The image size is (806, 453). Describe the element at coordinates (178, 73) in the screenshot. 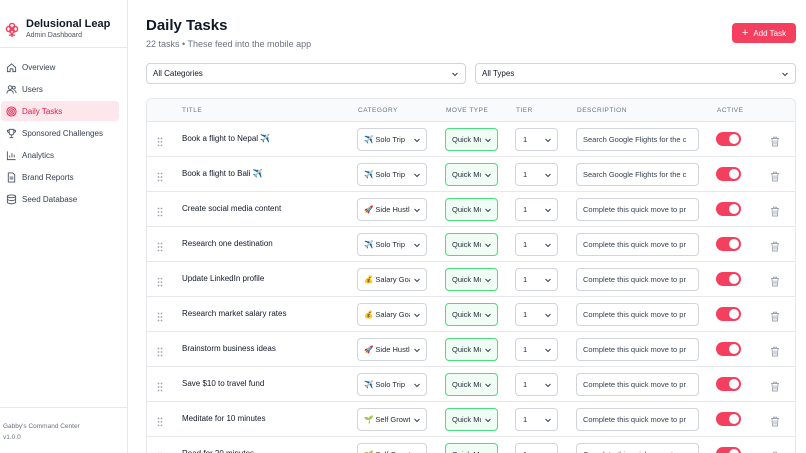

I see `category-filter-value: All Categories` at that location.